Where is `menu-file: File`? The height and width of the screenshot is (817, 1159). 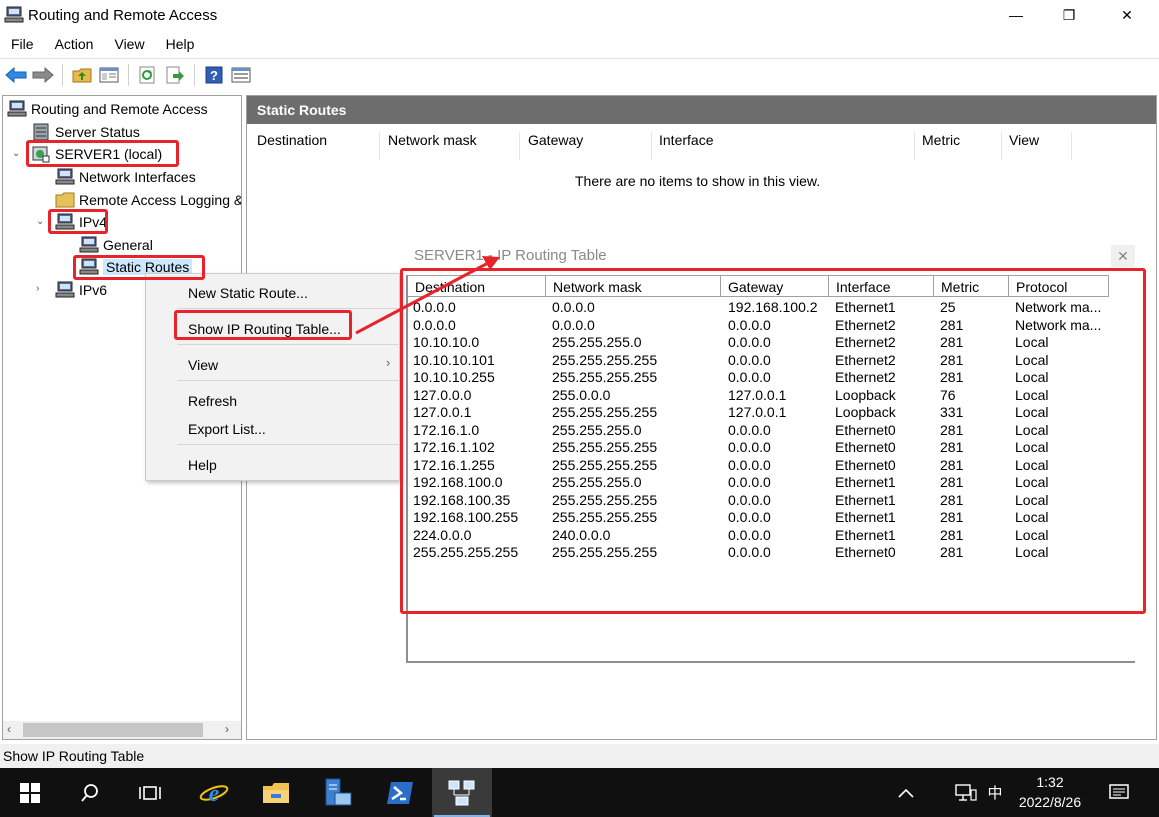 menu-file: File is located at coordinates (22, 44).